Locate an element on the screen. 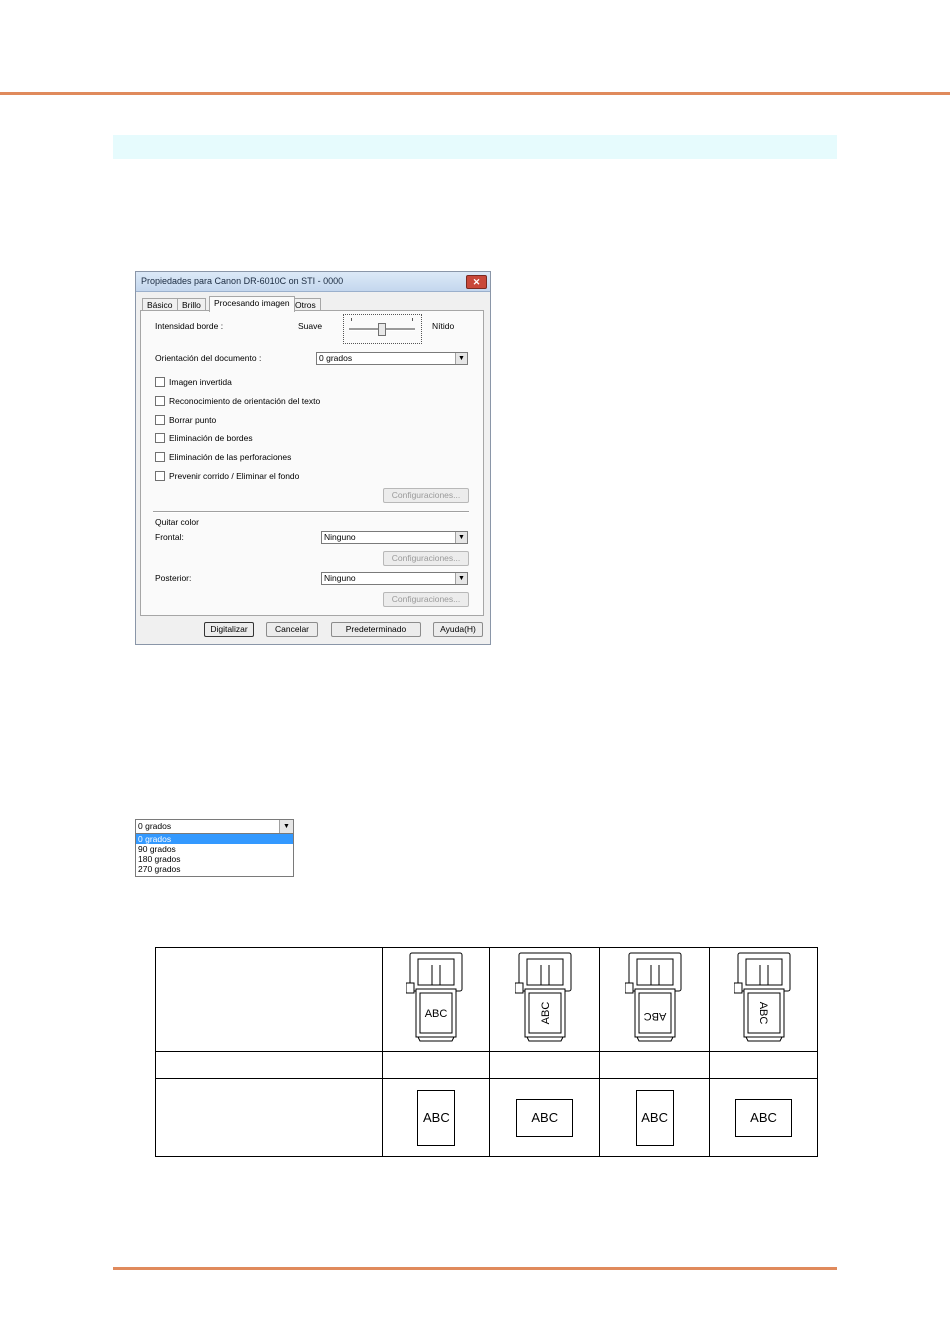 The image size is (950, 1344). border-removal-label: Eliminación de bordes is located at coordinates (211, 438).